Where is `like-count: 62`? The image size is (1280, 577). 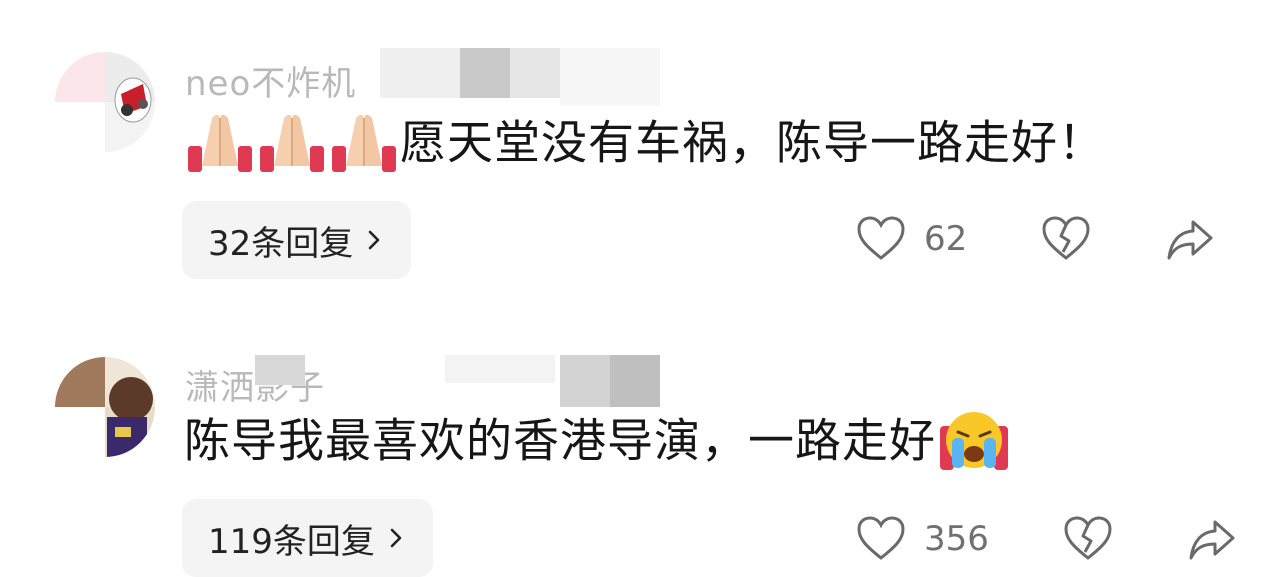
like-count: 62 is located at coordinates (946, 239).